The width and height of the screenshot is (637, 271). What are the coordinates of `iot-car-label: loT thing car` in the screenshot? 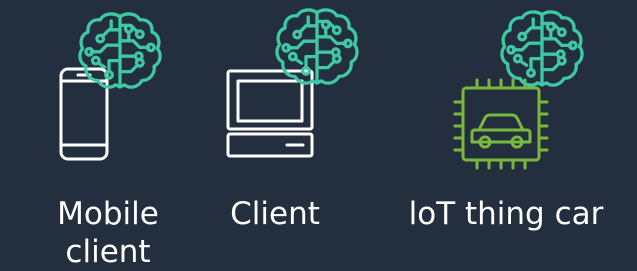 It's located at (506, 214).